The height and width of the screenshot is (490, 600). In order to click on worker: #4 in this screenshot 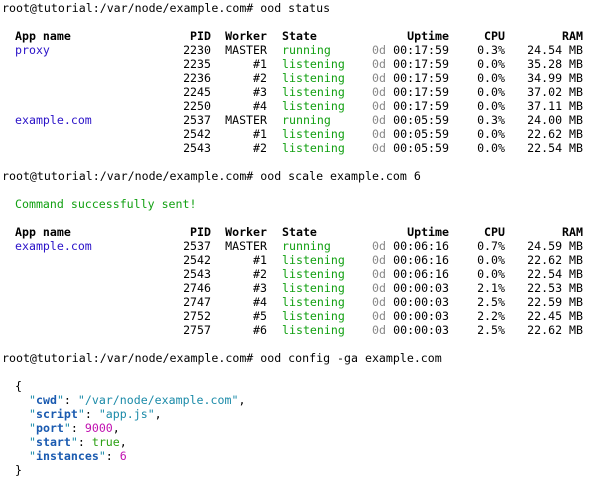, I will do `click(260, 106)`.